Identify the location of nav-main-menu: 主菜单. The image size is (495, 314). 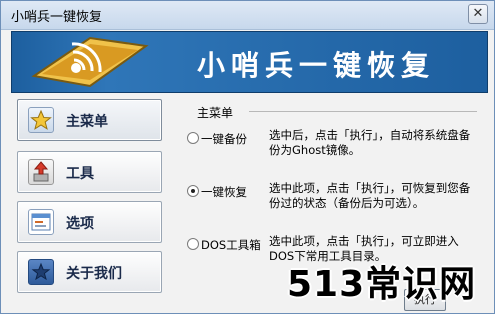
(89, 120).